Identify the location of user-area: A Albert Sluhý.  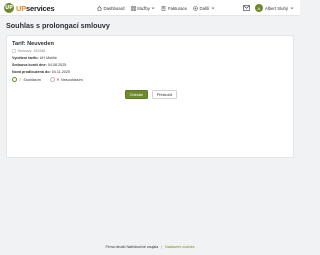
(268, 8).